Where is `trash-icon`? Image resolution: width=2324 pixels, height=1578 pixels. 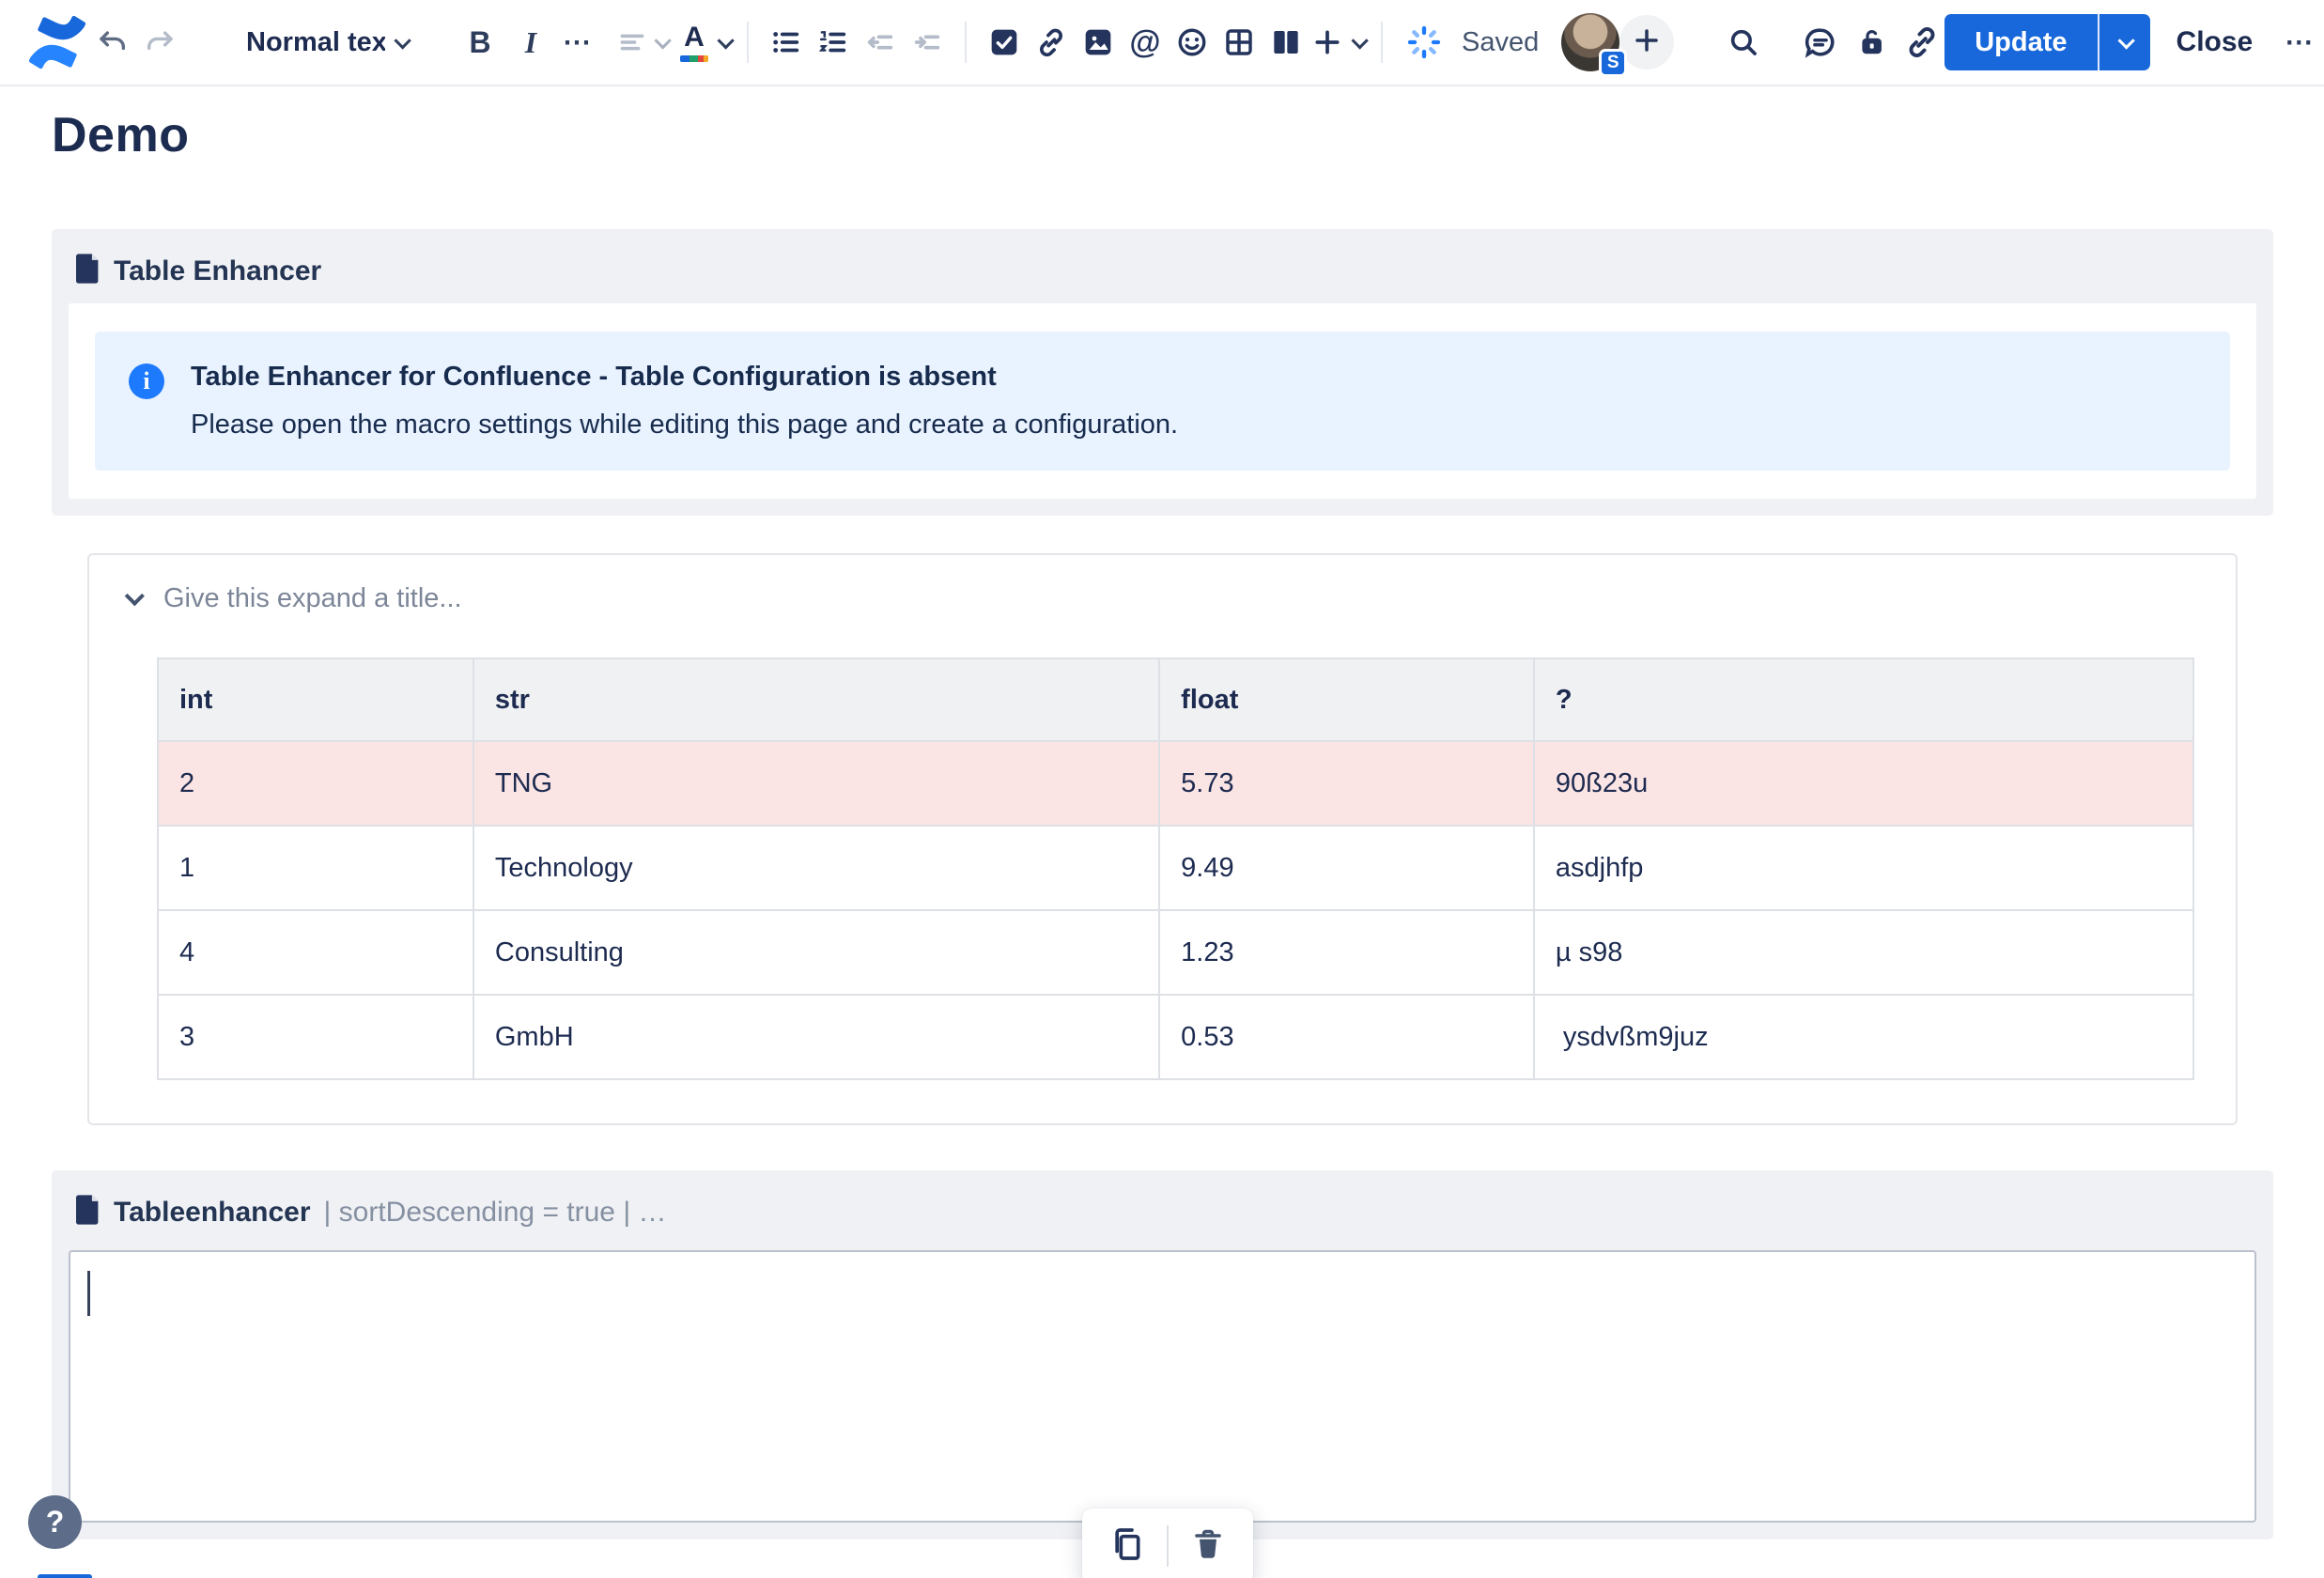 trash-icon is located at coordinates (1208, 1546).